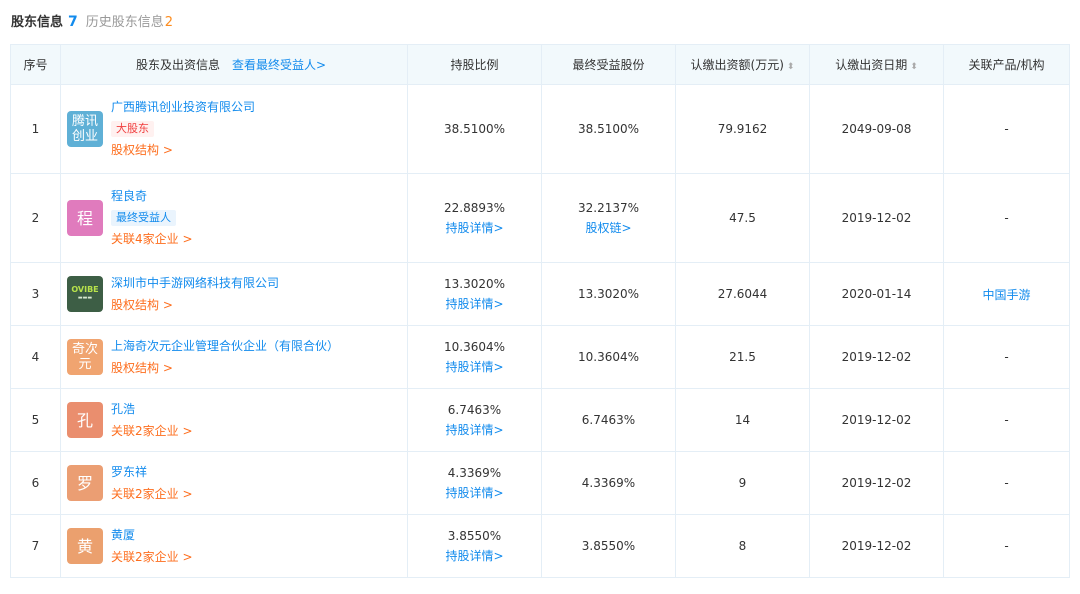 This screenshot has width=1080, height=594. I want to click on shareholder-name-link: 广西腾讯创业投资有限公司, so click(183, 107).